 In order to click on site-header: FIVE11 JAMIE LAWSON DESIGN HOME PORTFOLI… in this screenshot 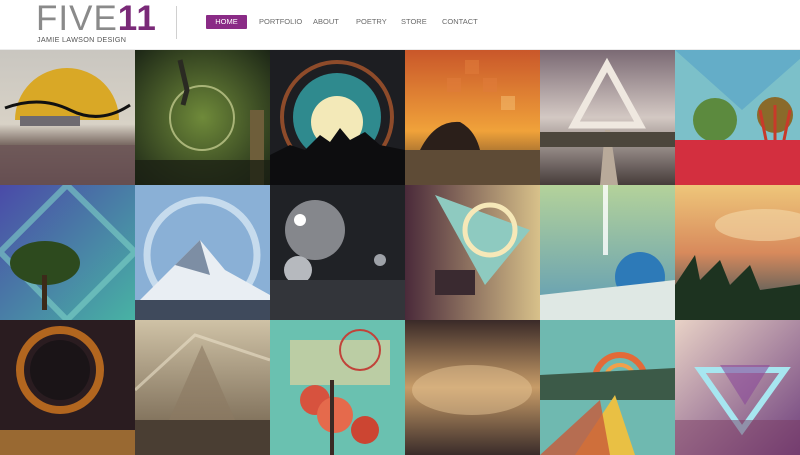, I will do `click(400, 25)`.